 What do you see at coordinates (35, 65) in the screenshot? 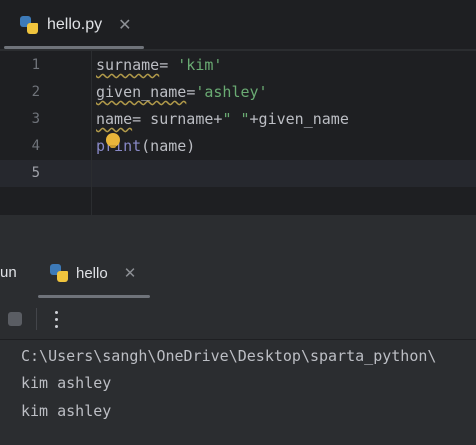
I see `line-number: 1` at bounding box center [35, 65].